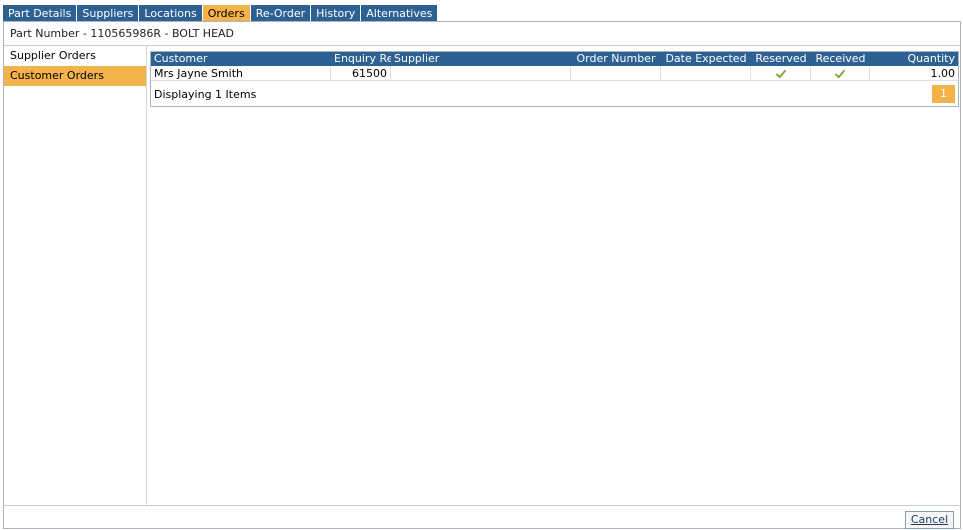  I want to click on cell-quantity: 1.00, so click(943, 73).